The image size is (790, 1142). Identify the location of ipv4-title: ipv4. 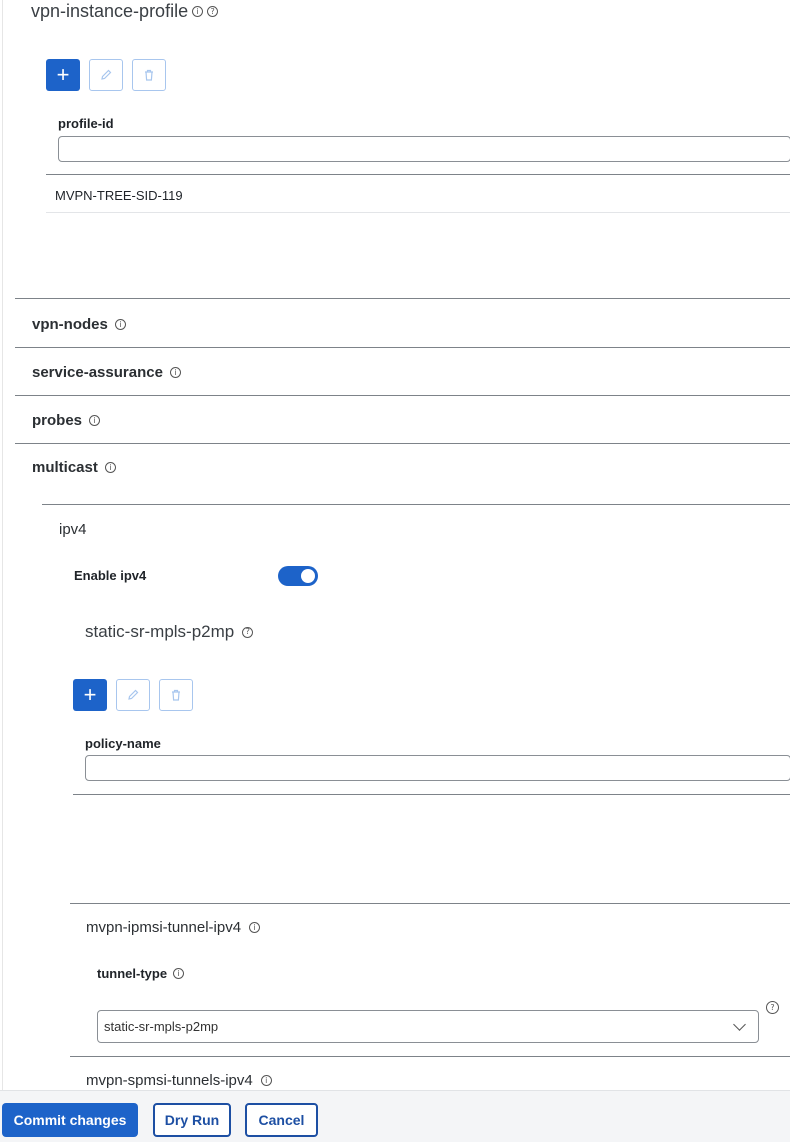
(73, 529).